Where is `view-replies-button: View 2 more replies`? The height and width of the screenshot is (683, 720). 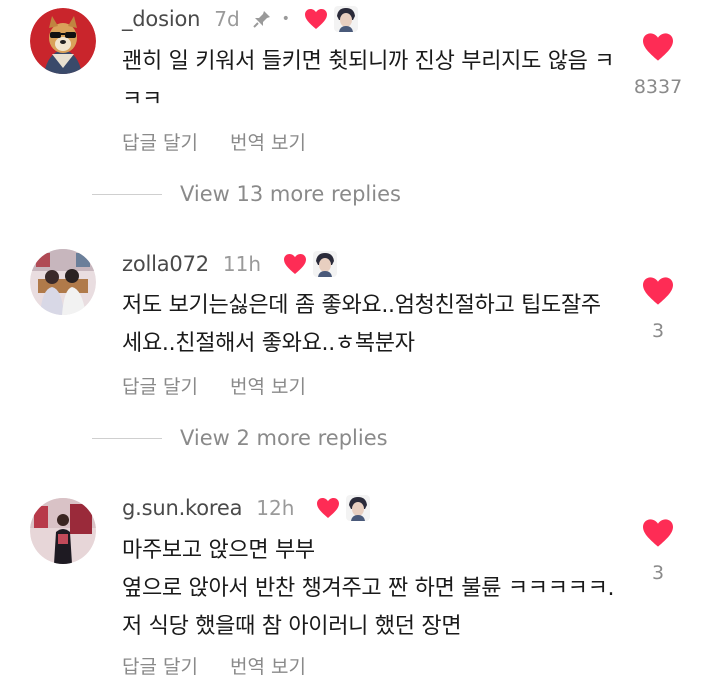
view-replies-button: View 2 more replies is located at coordinates (240, 438).